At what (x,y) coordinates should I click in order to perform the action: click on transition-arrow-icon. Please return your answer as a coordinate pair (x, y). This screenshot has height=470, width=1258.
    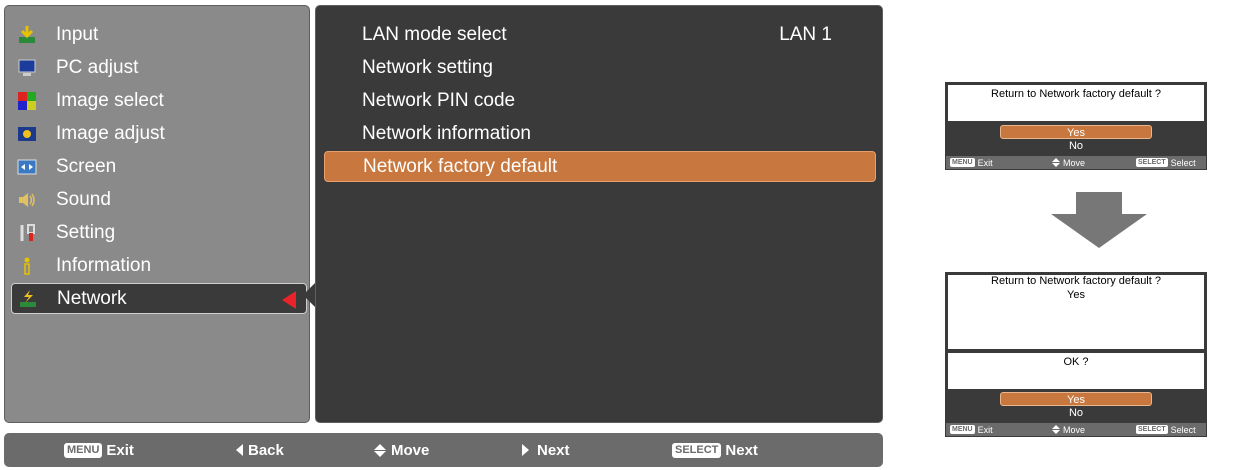
    Looking at the image, I should click on (1099, 220).